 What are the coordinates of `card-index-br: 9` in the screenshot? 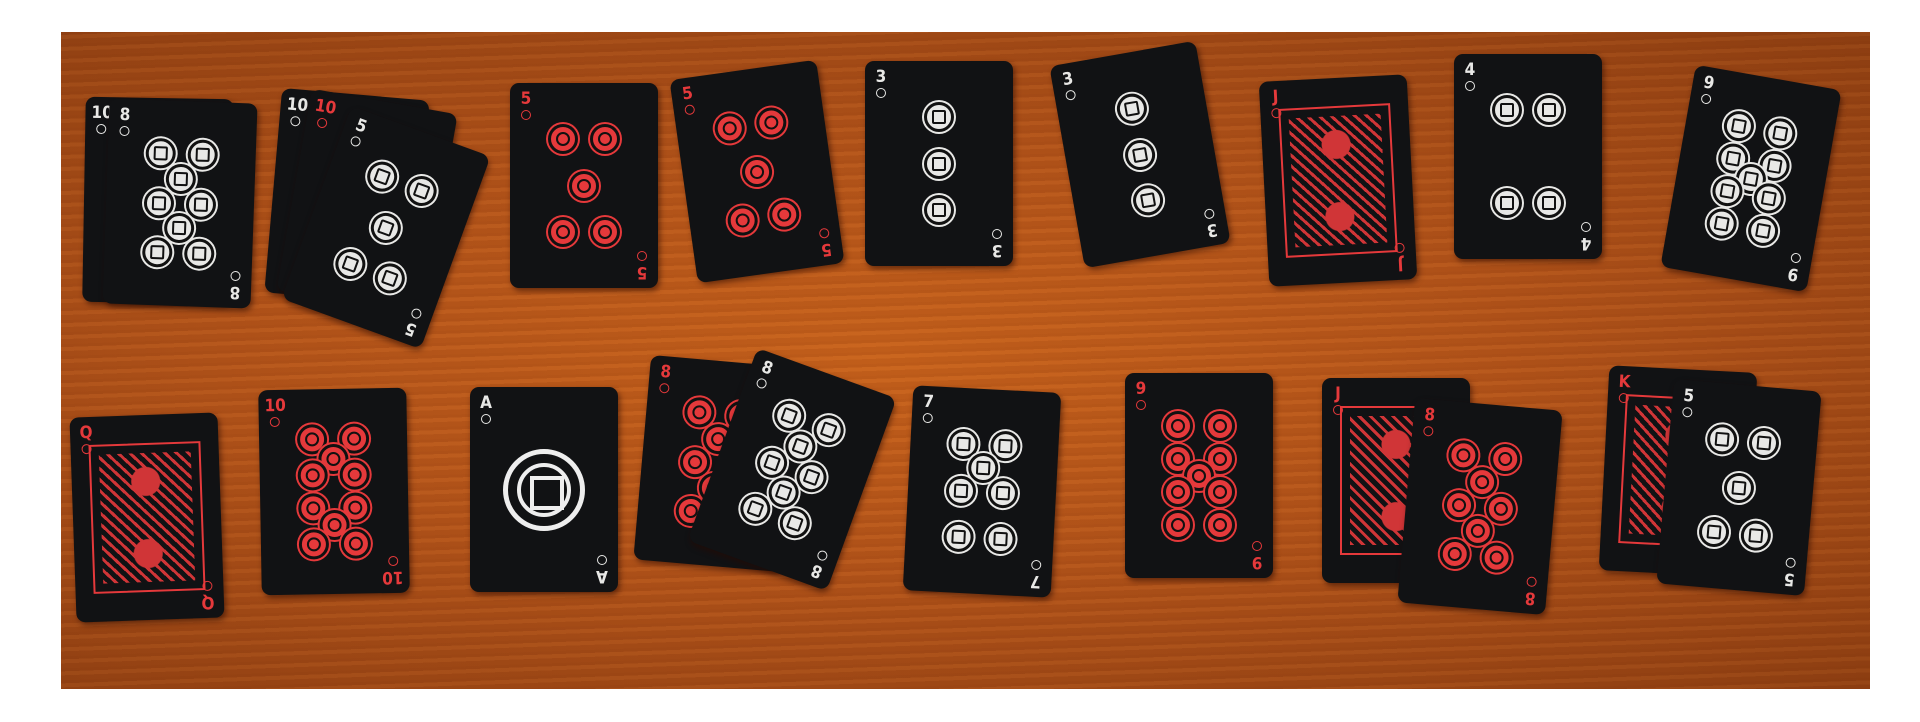 It's located at (1794, 268).